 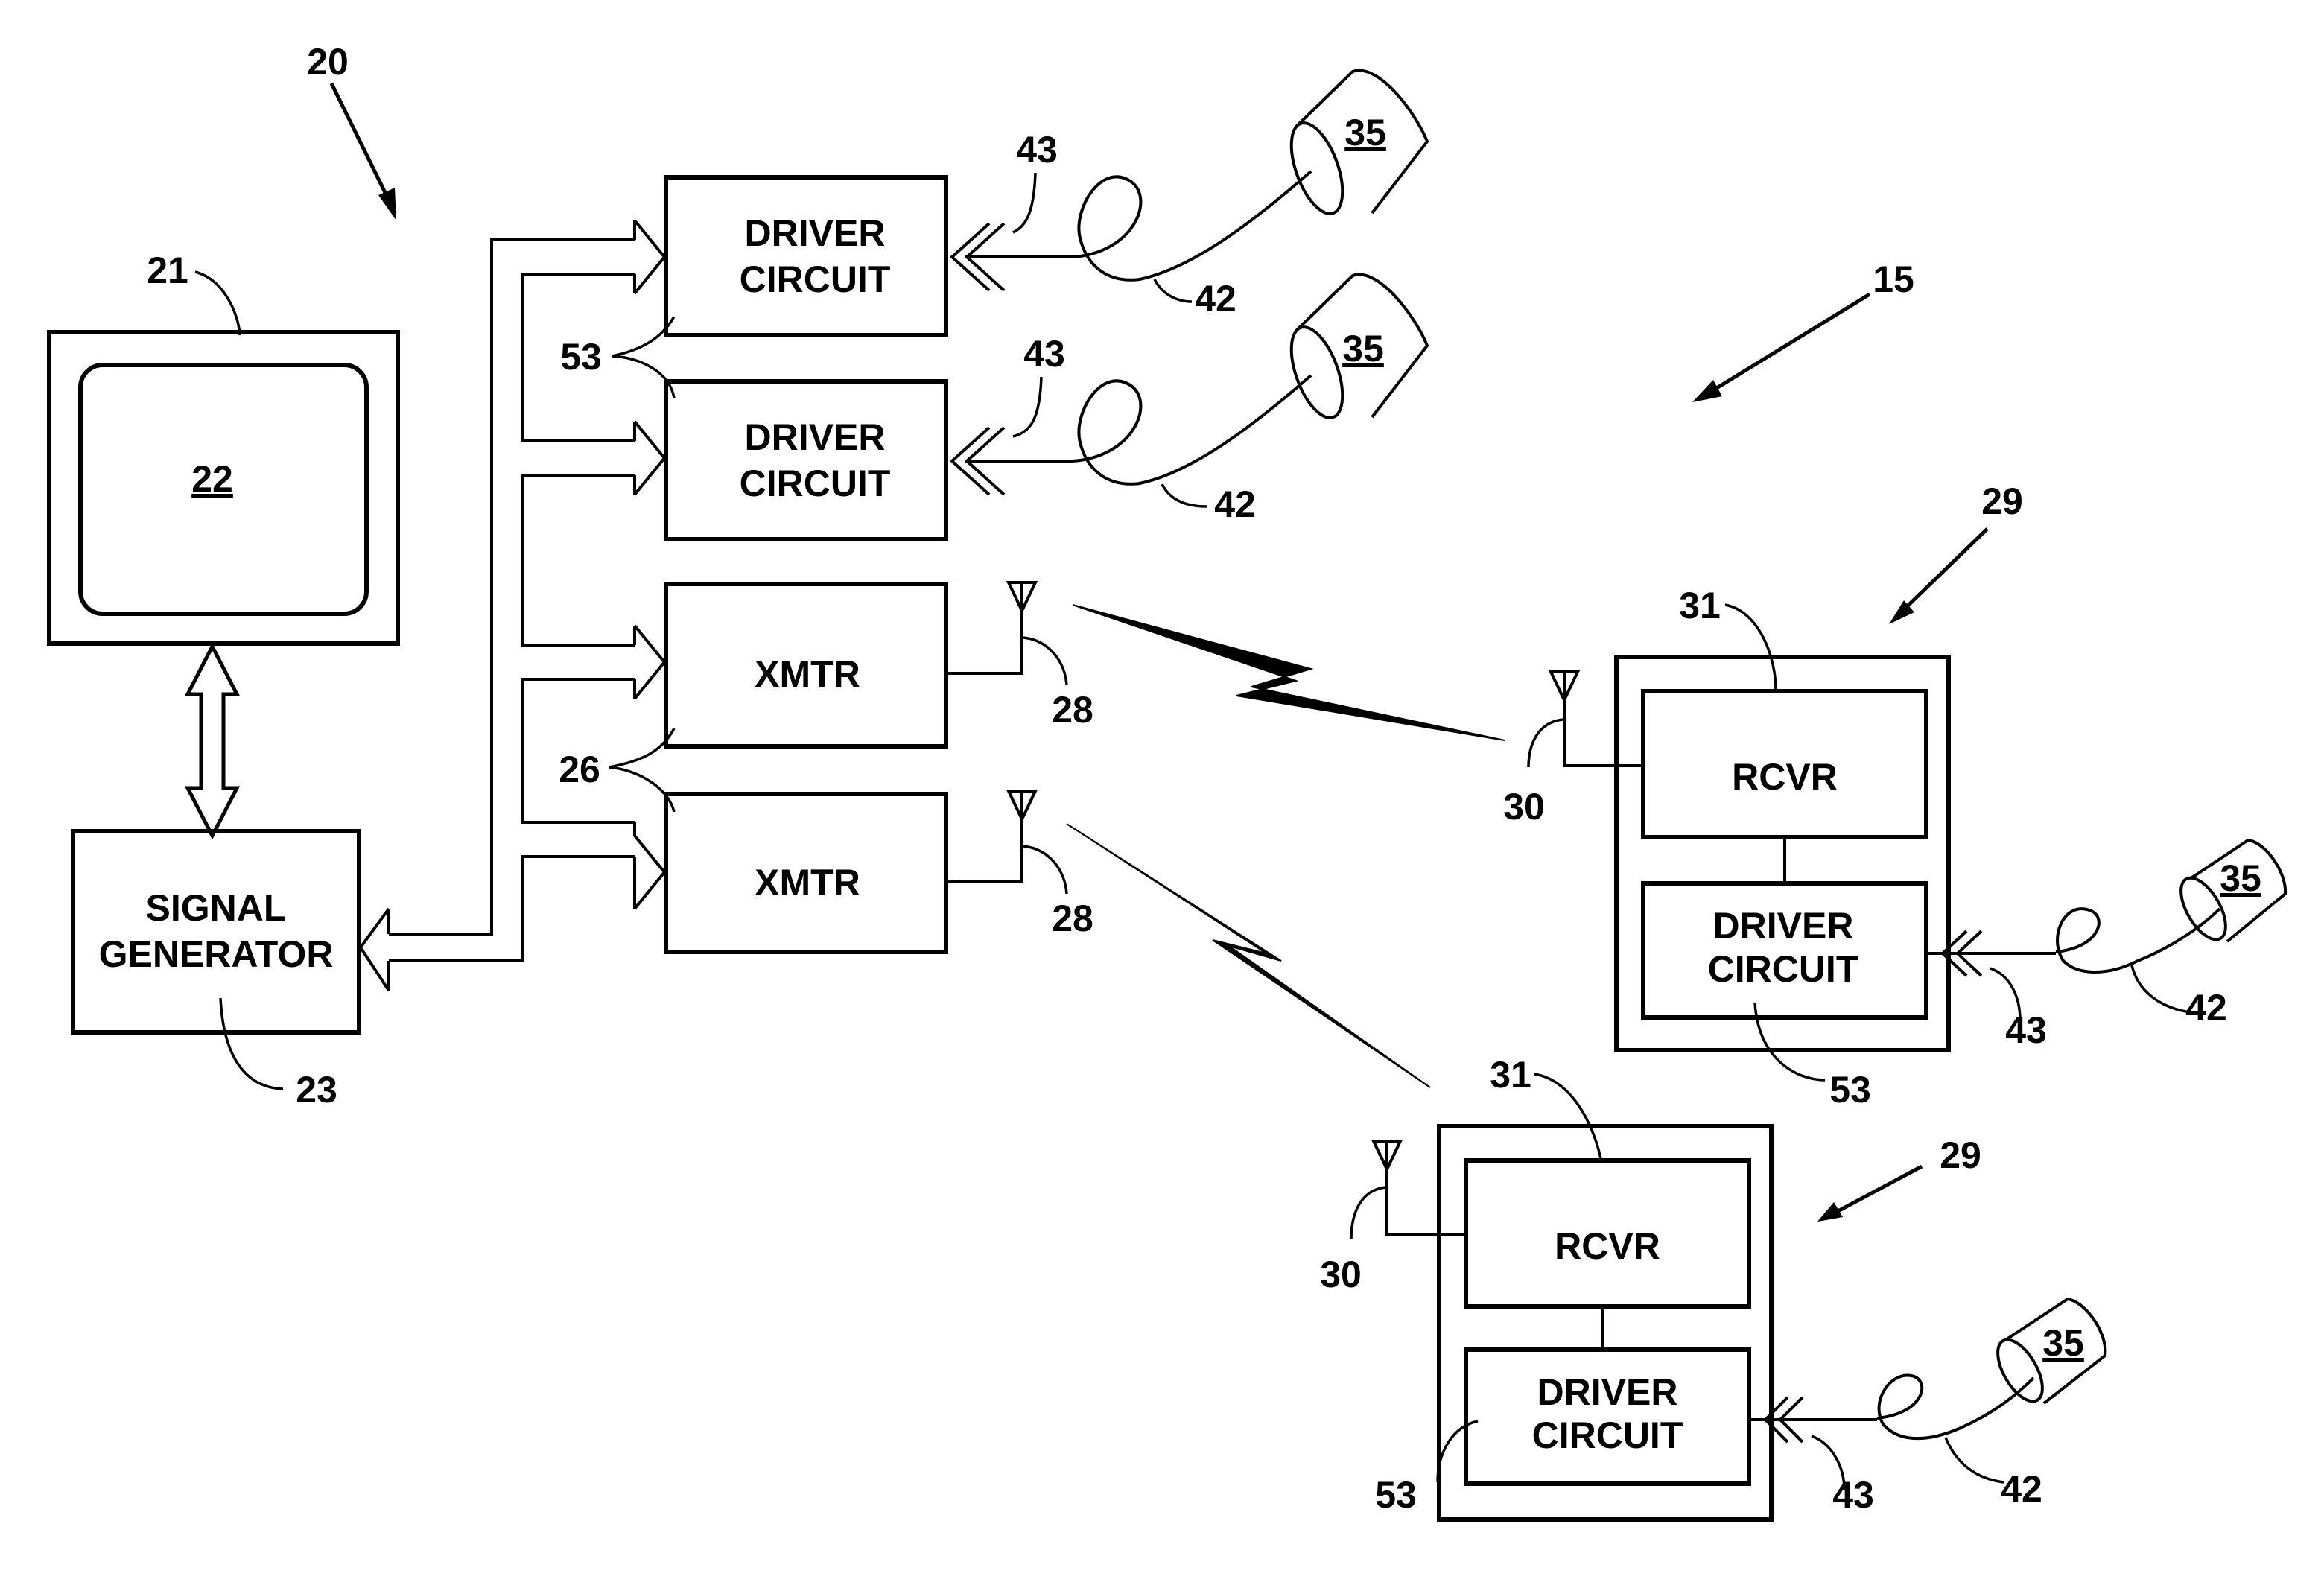 I want to click on remote-cable-2-ref: 42, so click(x=2021, y=1489).